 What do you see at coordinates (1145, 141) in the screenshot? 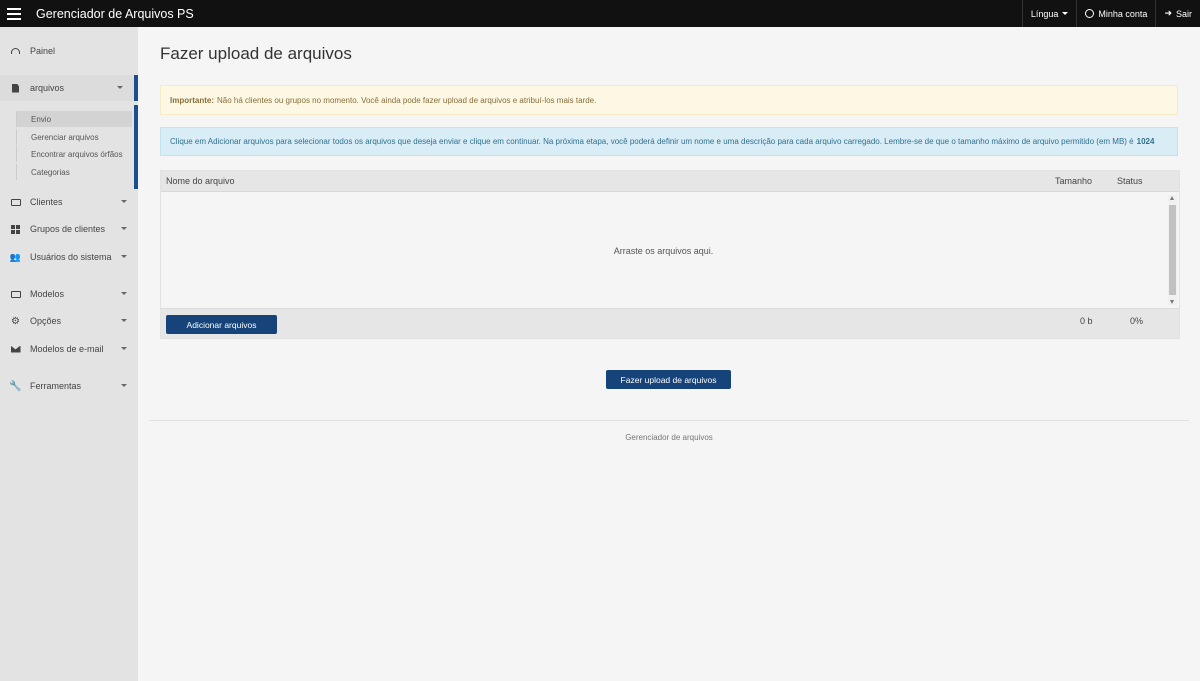
I see `info-max-size: 1024` at bounding box center [1145, 141].